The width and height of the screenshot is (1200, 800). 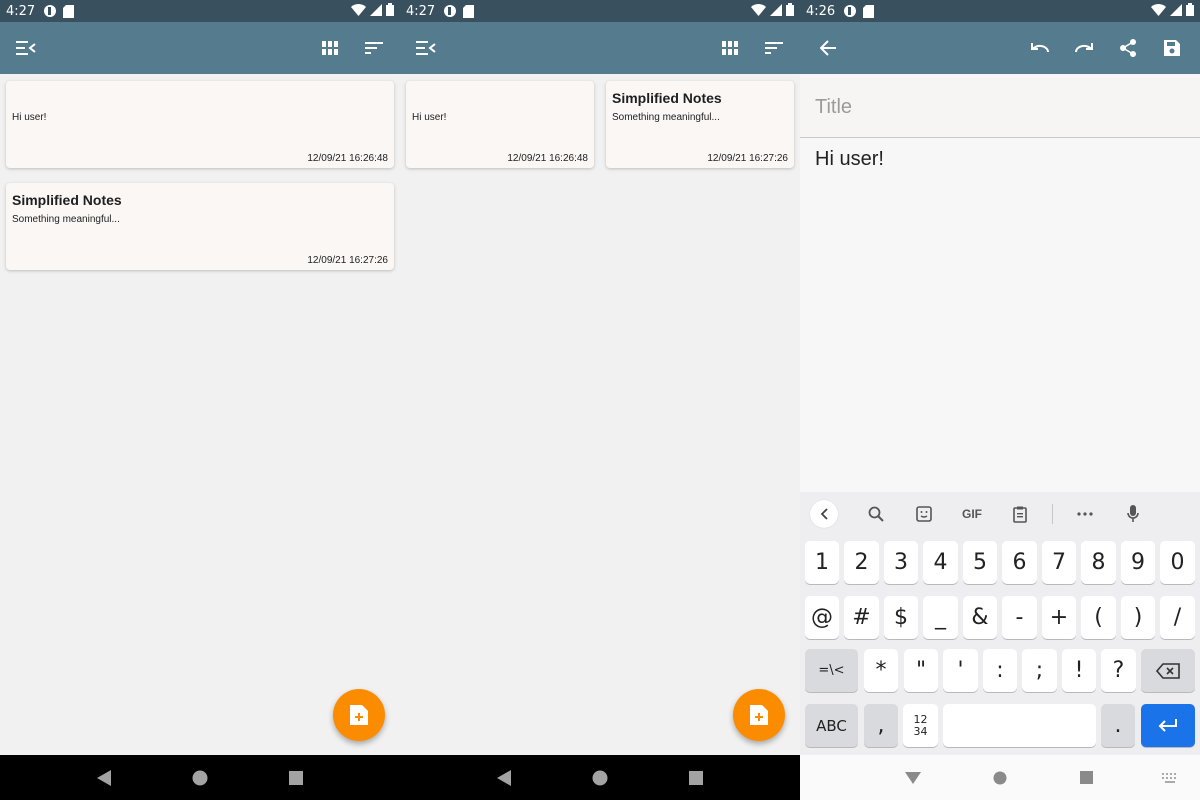 I want to click on key: 9, so click(x=1138, y=562).